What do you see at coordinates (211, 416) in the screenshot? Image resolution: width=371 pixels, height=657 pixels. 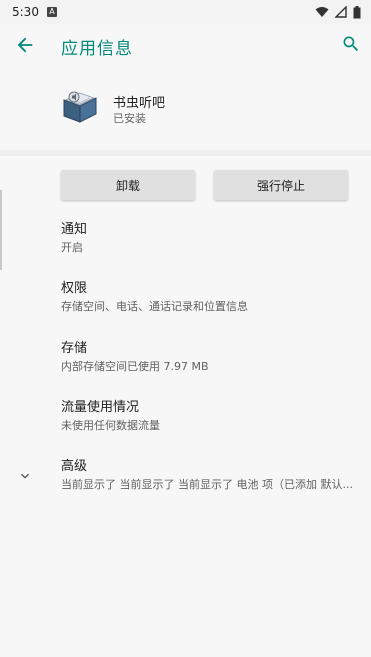 I see `setting-data-usage: 流量使用情况 未使用任何数据流量` at bounding box center [211, 416].